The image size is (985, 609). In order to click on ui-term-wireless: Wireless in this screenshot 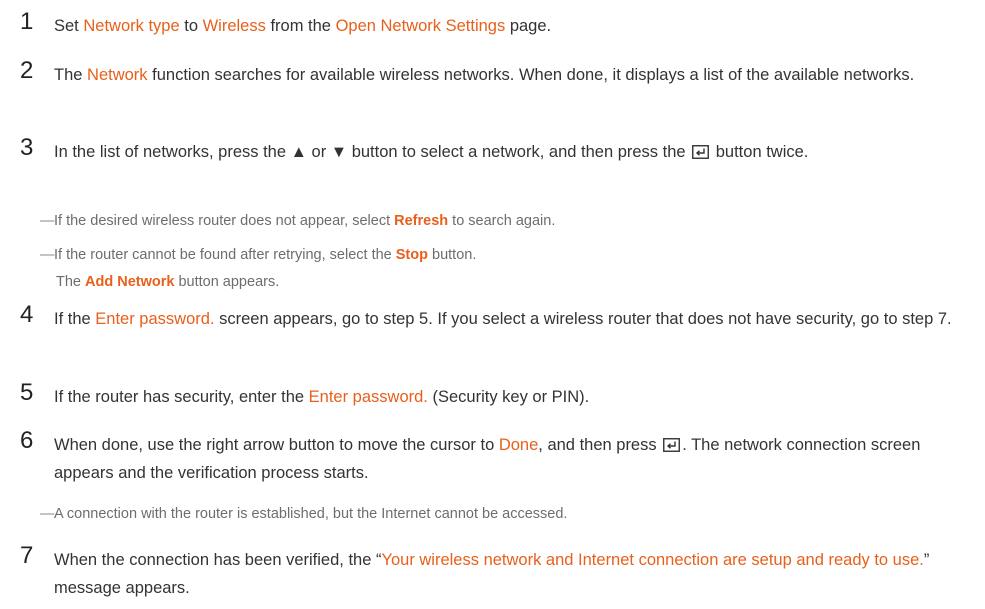, I will do `click(234, 26)`.